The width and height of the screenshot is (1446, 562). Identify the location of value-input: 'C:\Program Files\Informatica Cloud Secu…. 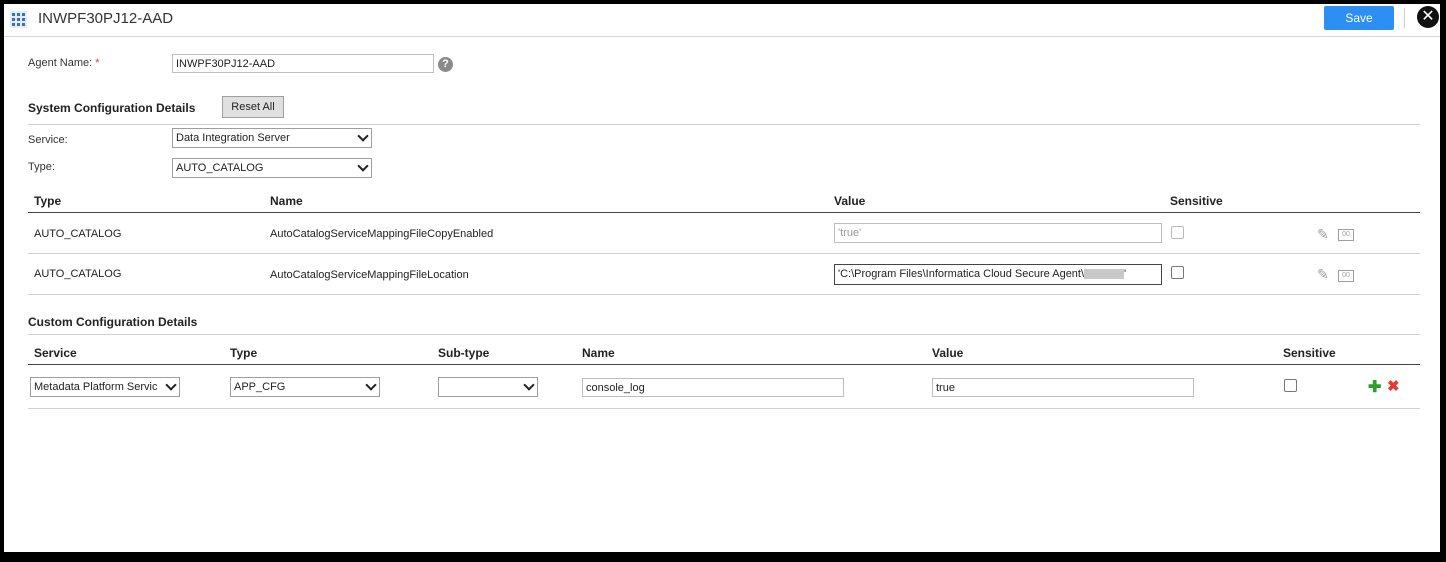
(998, 274).